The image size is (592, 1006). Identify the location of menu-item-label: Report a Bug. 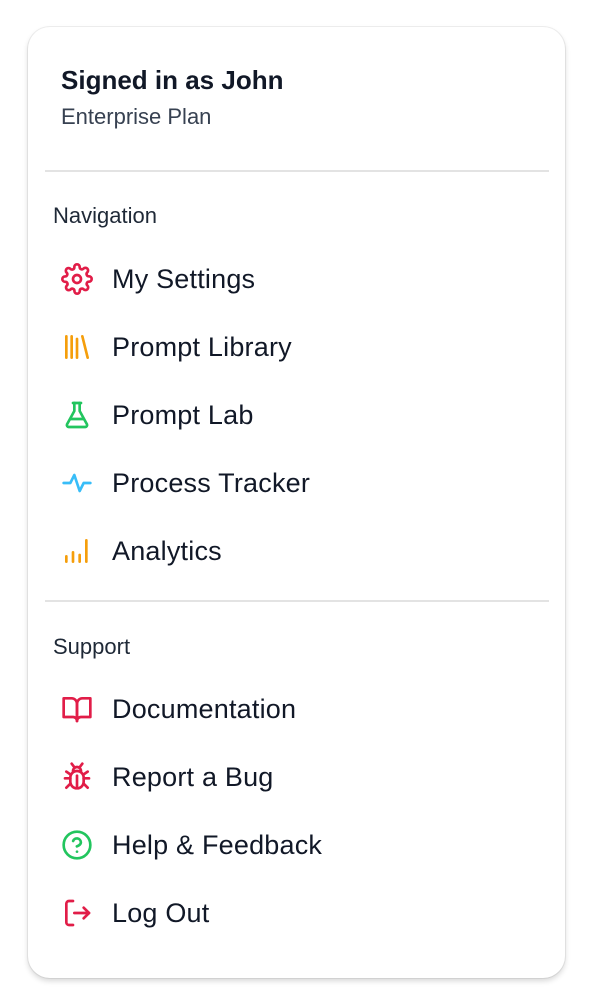
(193, 776).